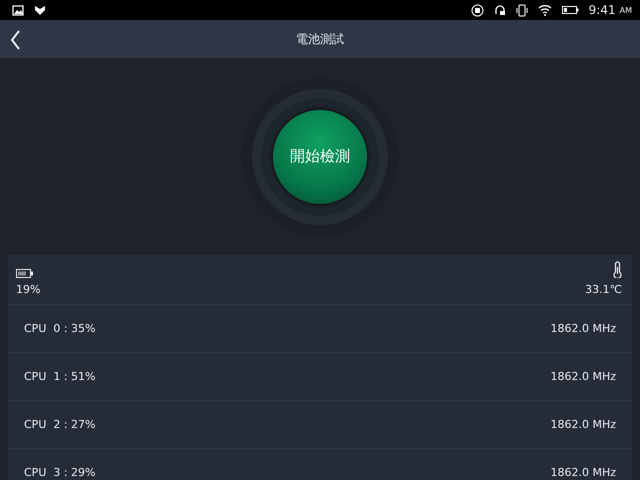 This screenshot has height=480, width=640. I want to click on status-app-icon, so click(477, 10).